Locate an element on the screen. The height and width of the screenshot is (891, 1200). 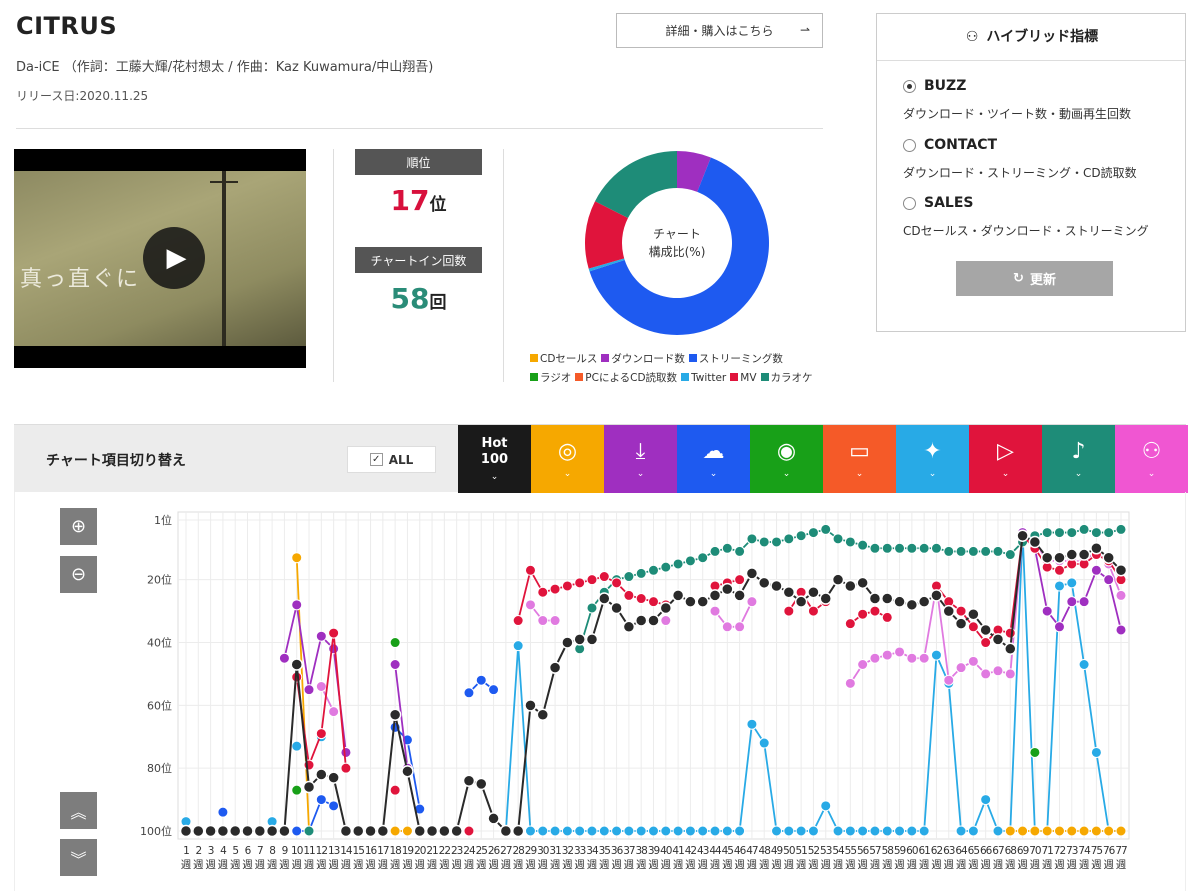
tile-twitter: ✦ ⌄ is located at coordinates (932, 459).